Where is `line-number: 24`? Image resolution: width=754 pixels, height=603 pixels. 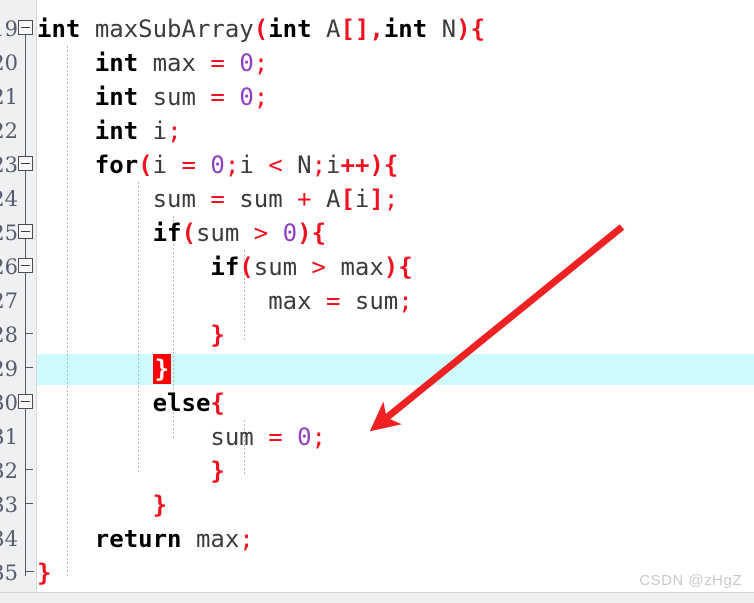 line-number: 24 is located at coordinates (9, 199).